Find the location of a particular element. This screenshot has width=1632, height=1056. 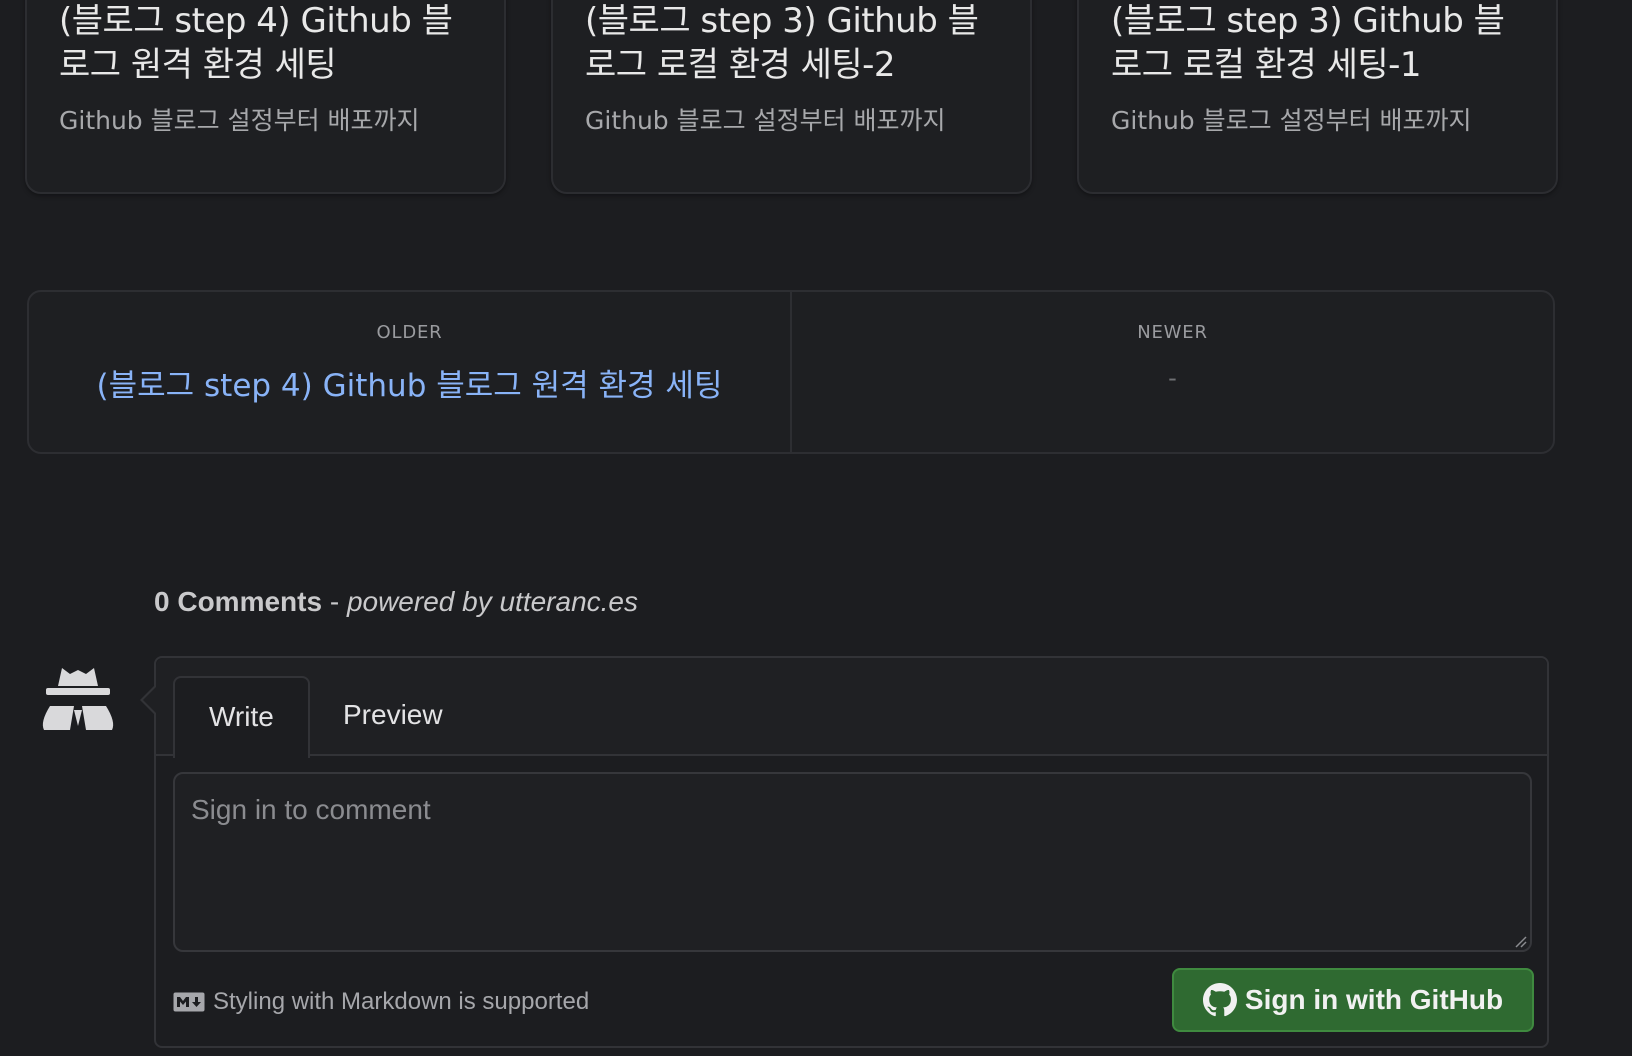

markdown-note: Styling with Markdown is supported is located at coordinates (381, 1002).